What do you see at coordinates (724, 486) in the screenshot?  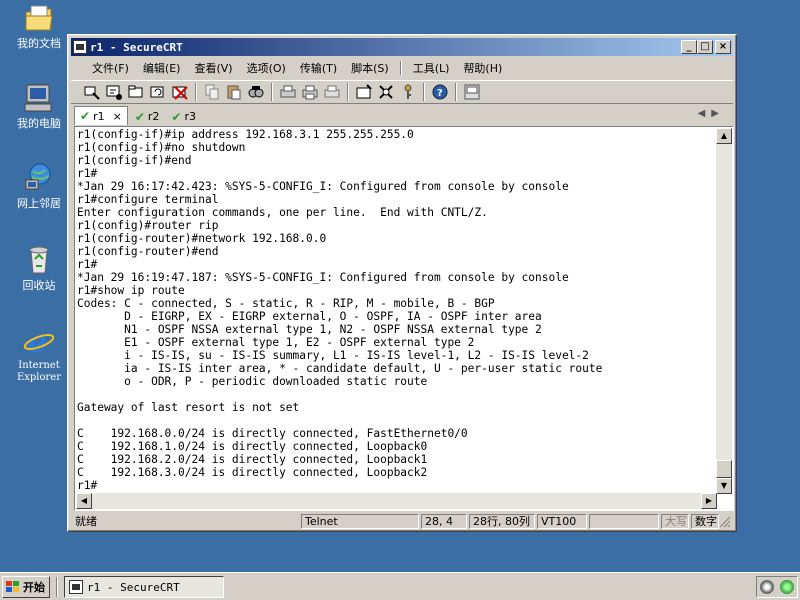 I see `scroll-down-button: ▼` at bounding box center [724, 486].